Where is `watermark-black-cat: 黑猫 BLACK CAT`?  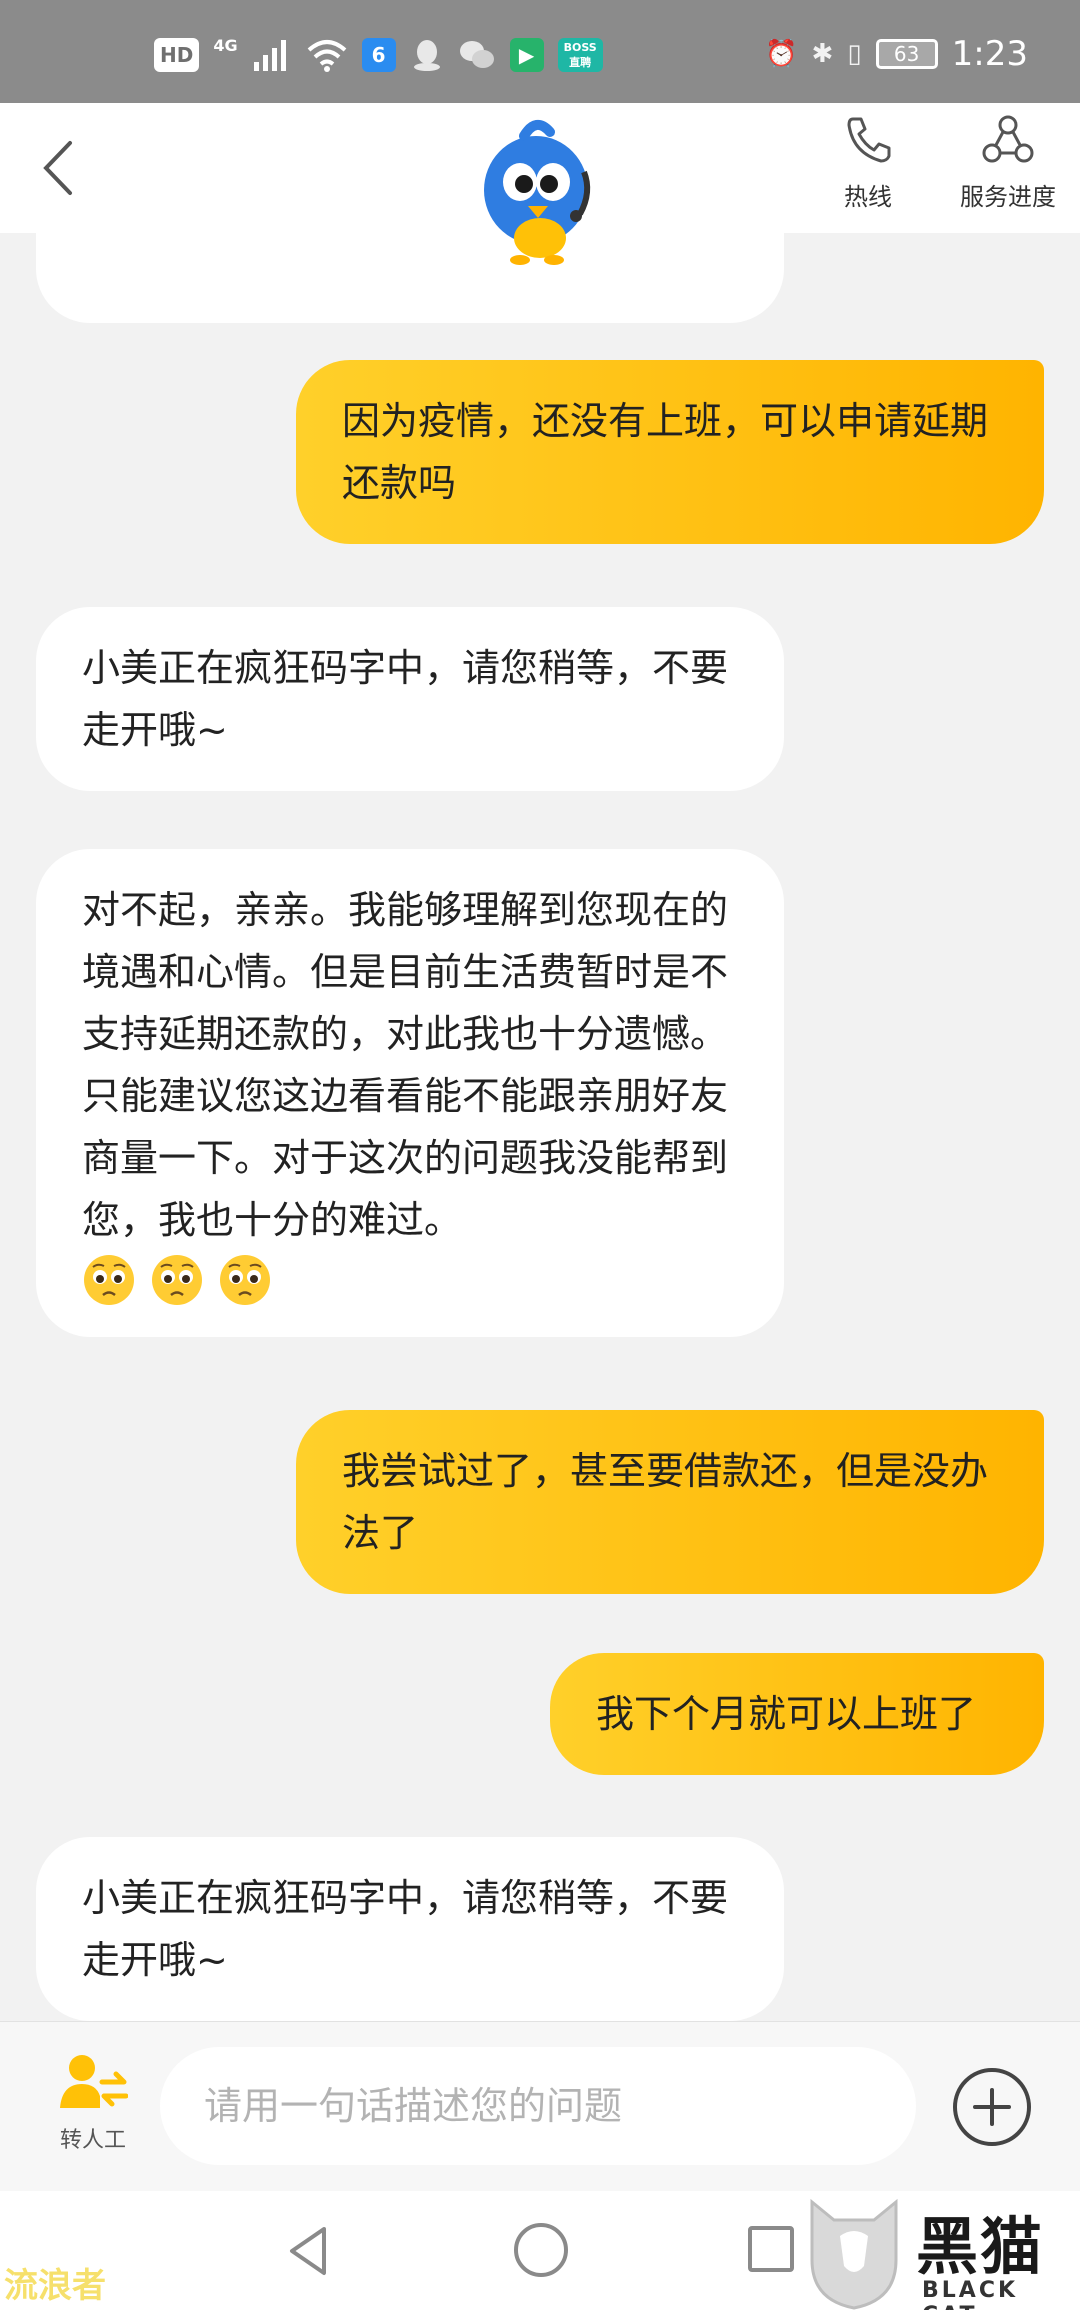
watermark-black-cat: 黑猫 BLACK CAT is located at coordinates (942, 2253).